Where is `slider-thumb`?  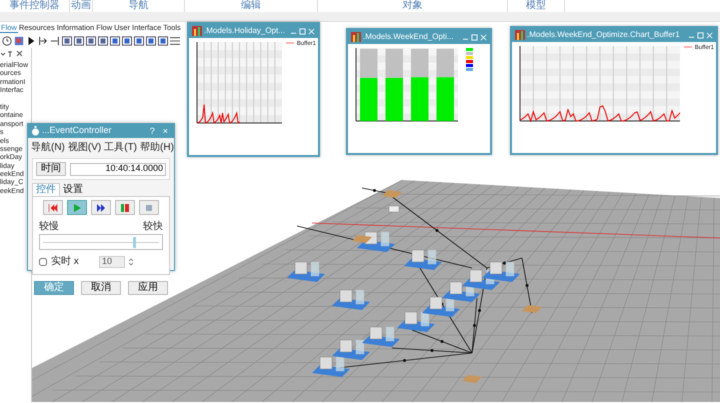 slider-thumb is located at coordinates (134, 242).